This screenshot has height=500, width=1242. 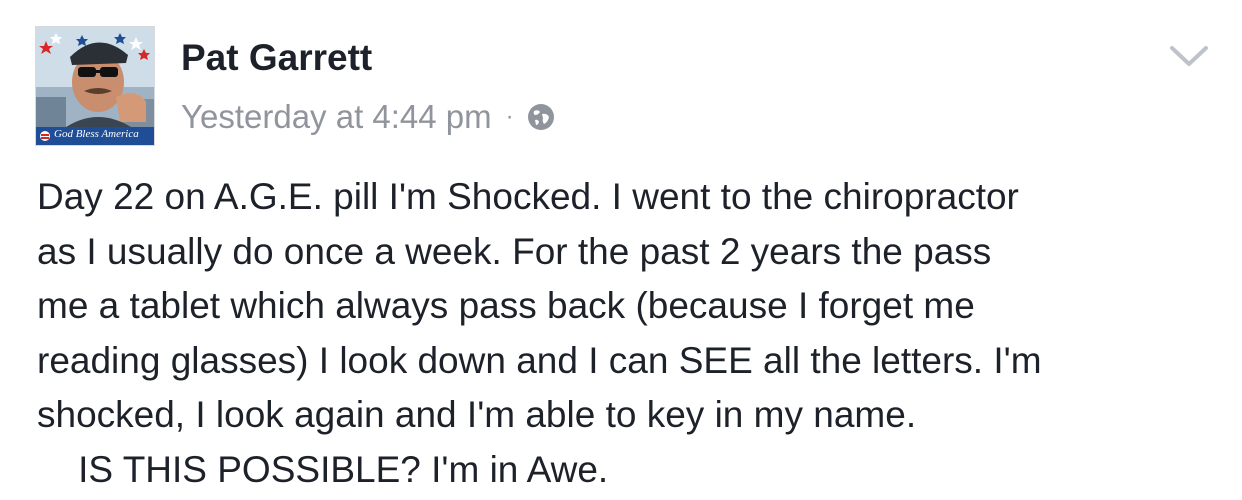 I want to click on globe-icon, so click(x=541, y=117).